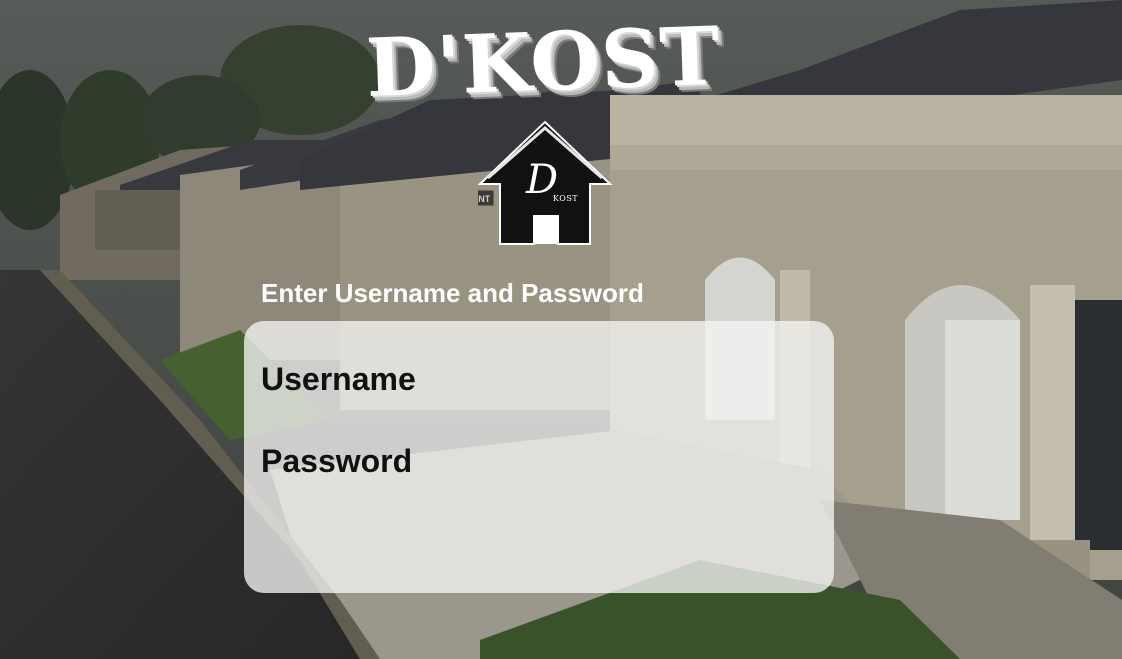  Describe the element at coordinates (337, 461) in the screenshot. I see `password-label: Password` at that location.